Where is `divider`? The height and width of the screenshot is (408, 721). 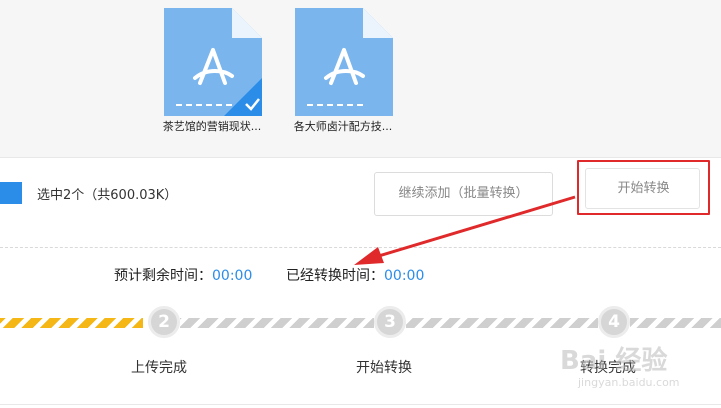
divider is located at coordinates (360, 247).